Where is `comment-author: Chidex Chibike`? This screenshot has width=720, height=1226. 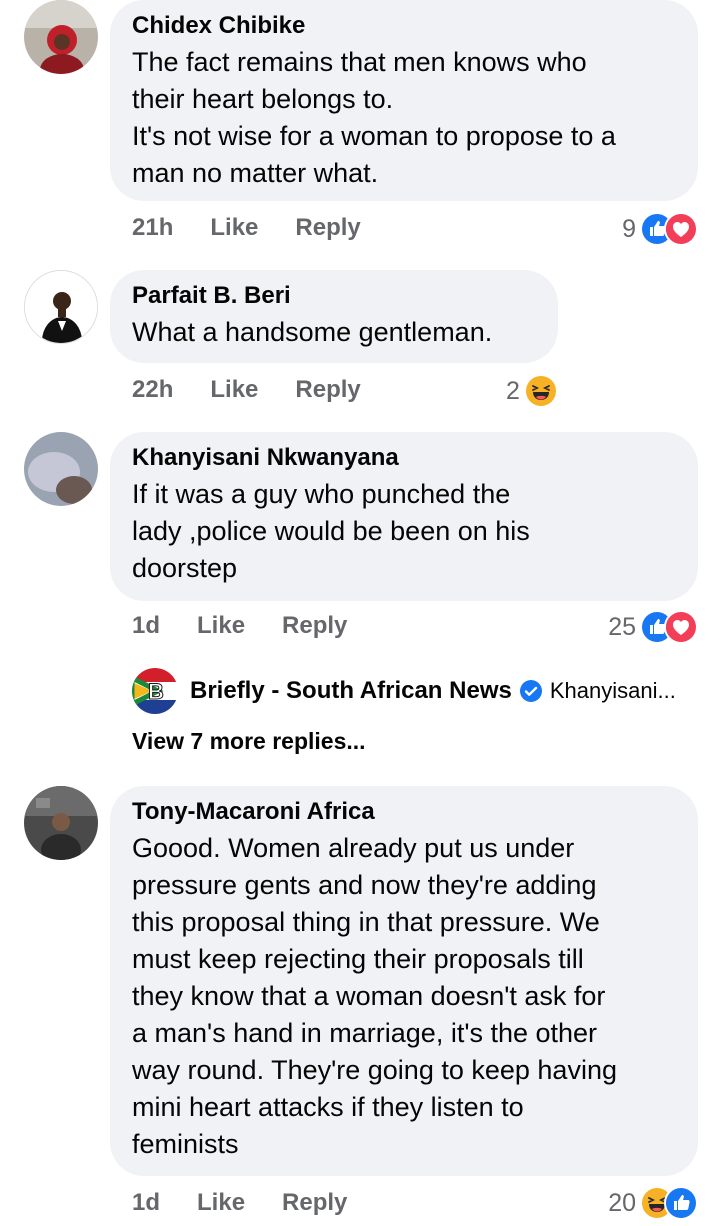 comment-author: Chidex Chibike is located at coordinates (404, 26).